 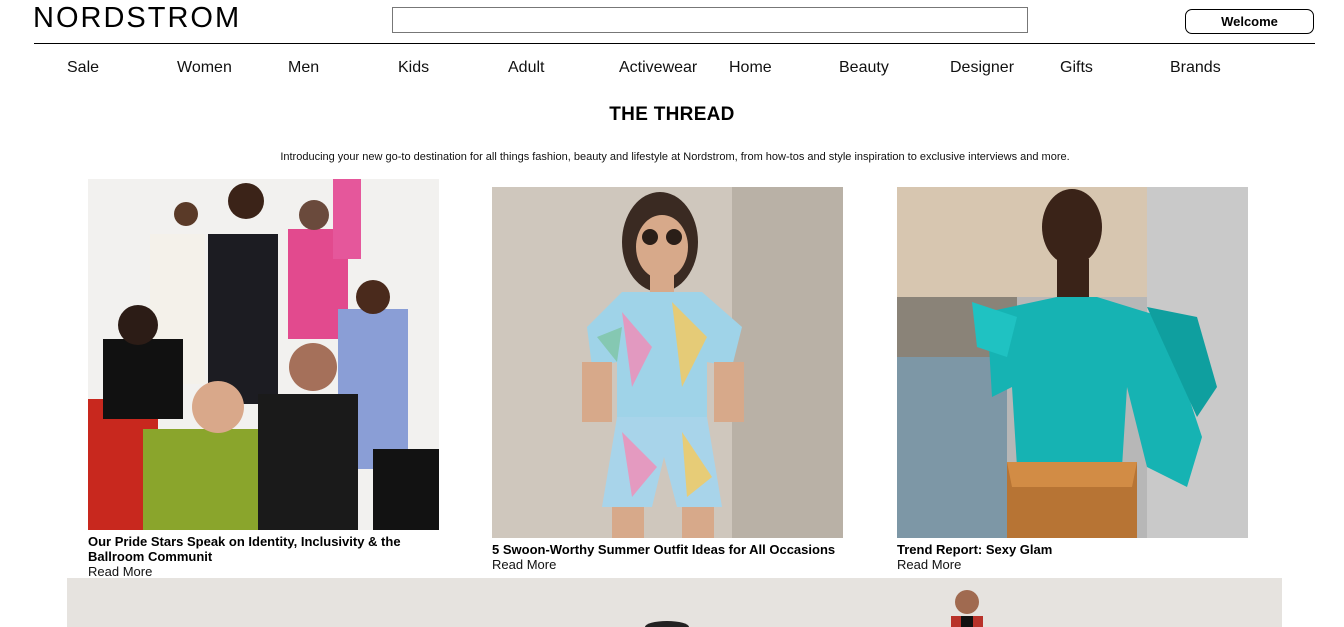 I want to click on nav-item-brands: Brands, so click(x=1195, y=68).